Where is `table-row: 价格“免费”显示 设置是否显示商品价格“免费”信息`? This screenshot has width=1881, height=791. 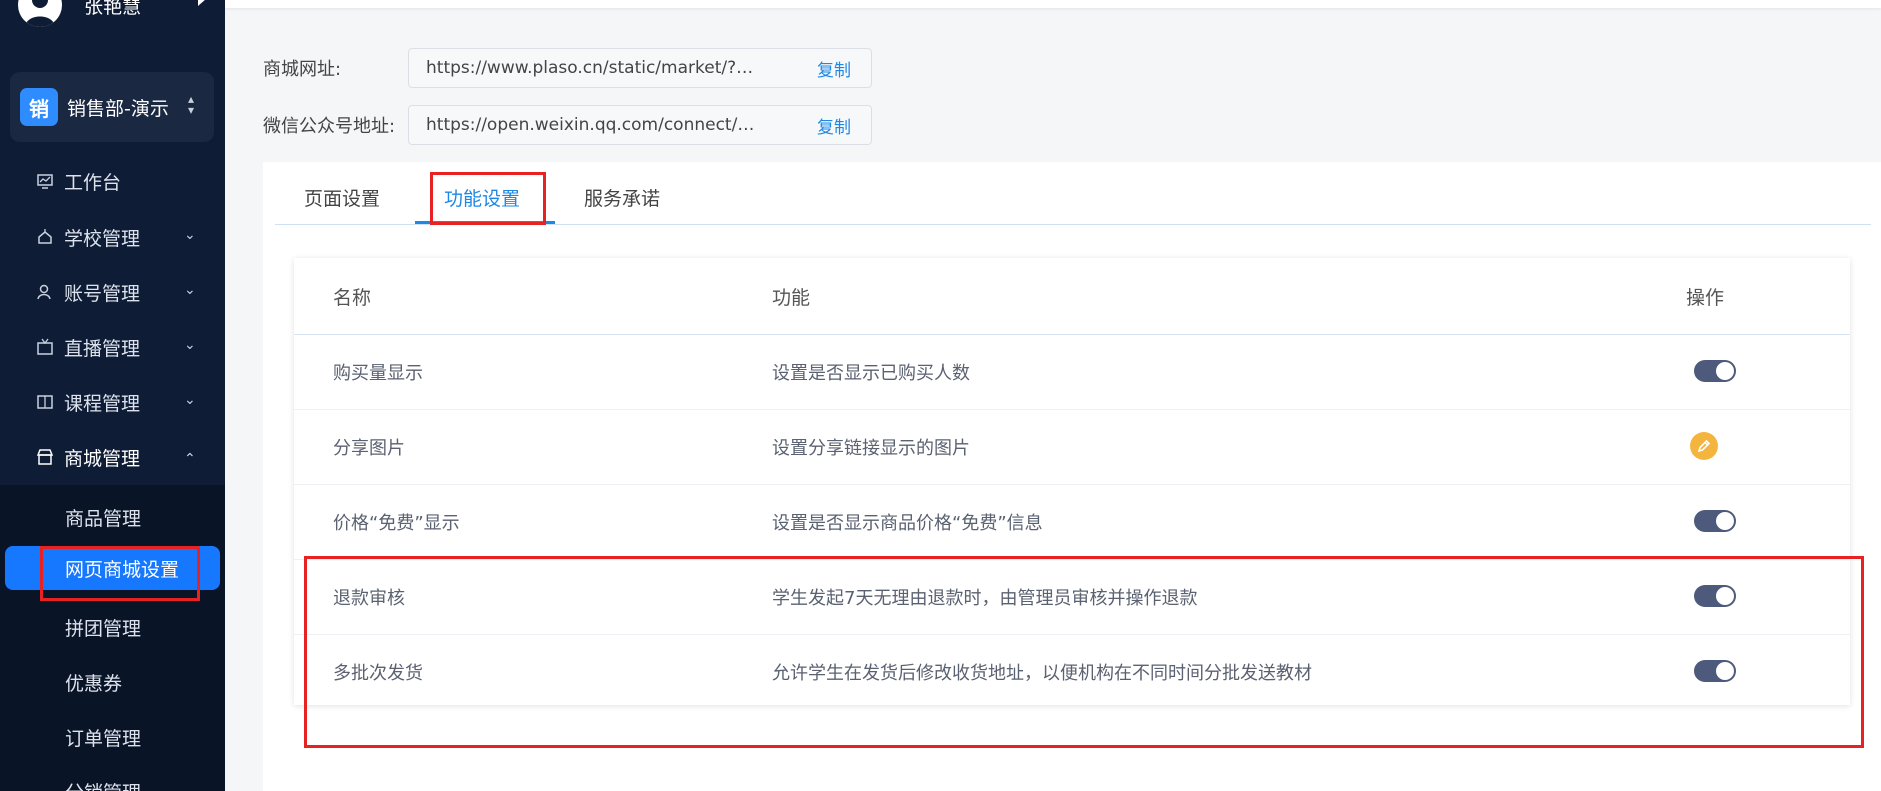 table-row: 价格“免费”显示 设置是否显示商品价格“免费”信息 is located at coordinates (1072, 522).